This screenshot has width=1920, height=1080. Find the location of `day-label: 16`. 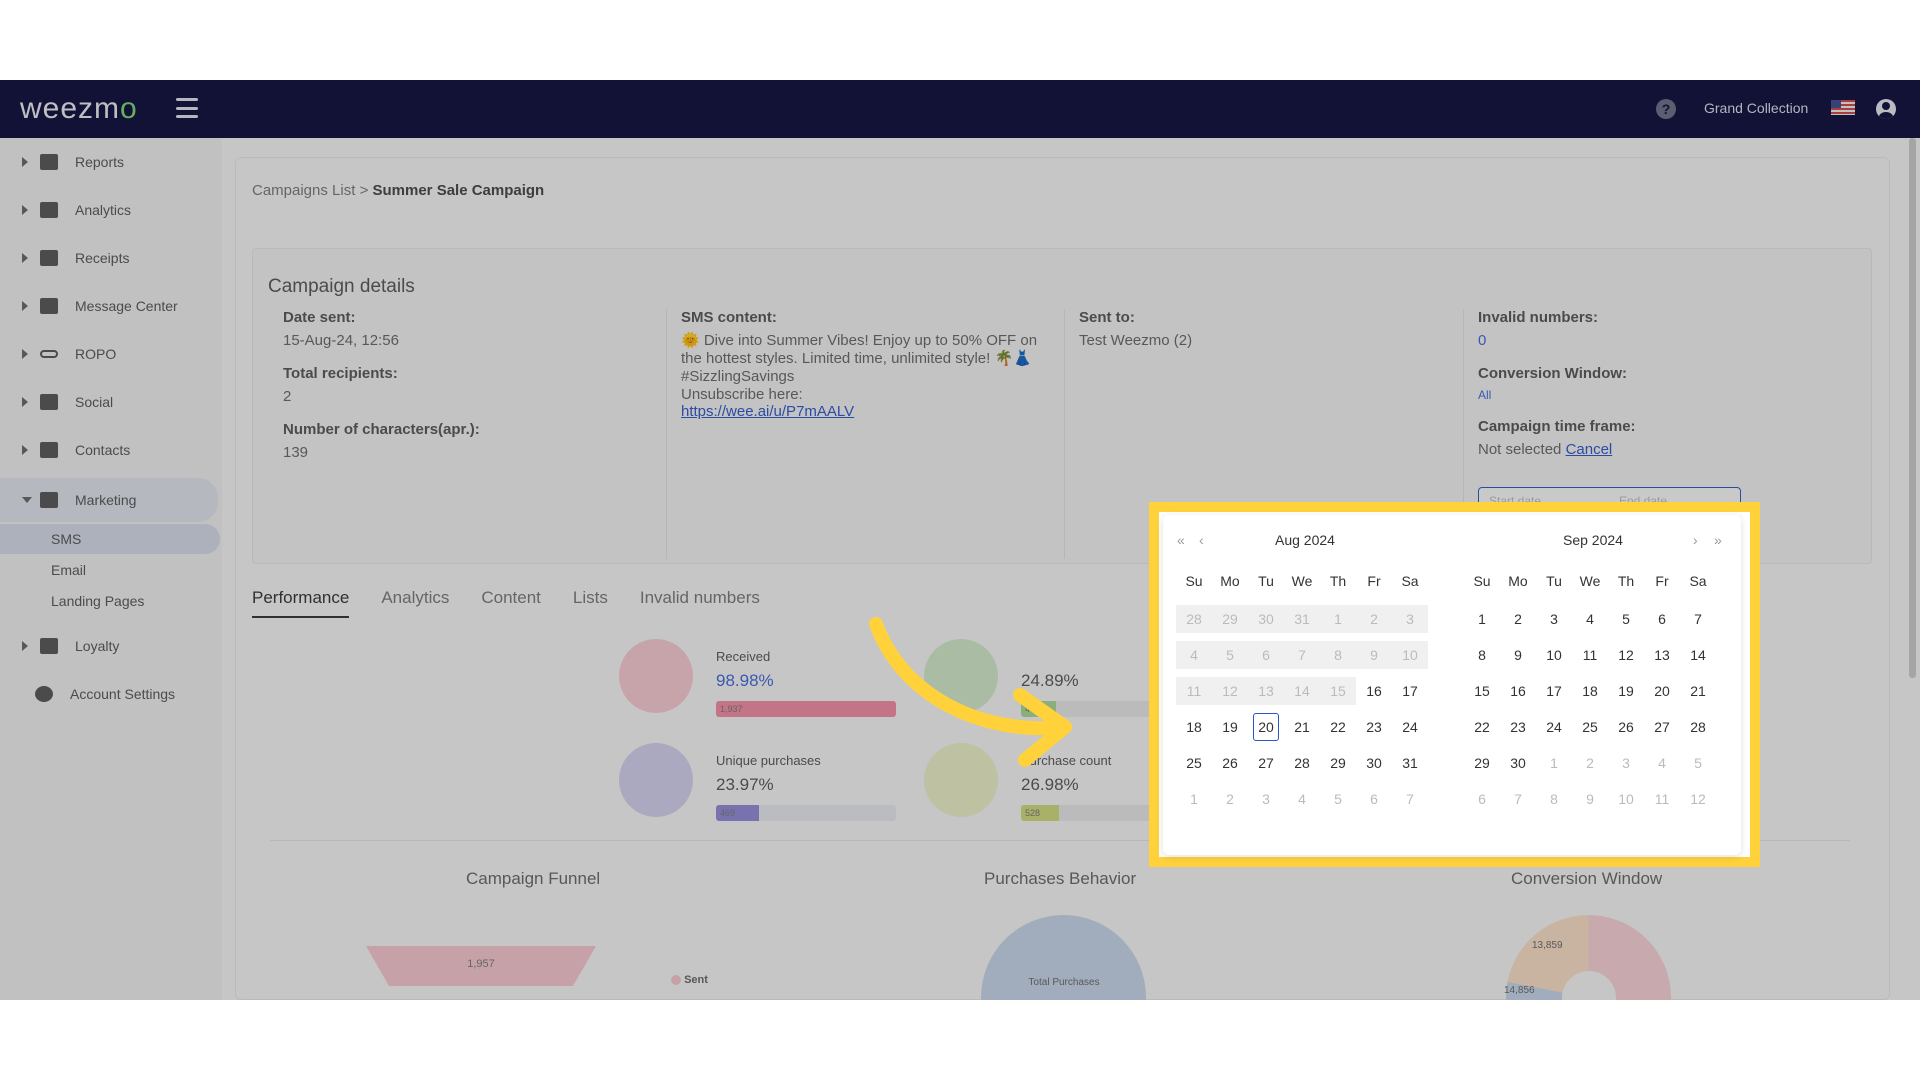

day-label: 16 is located at coordinates (1374, 691).